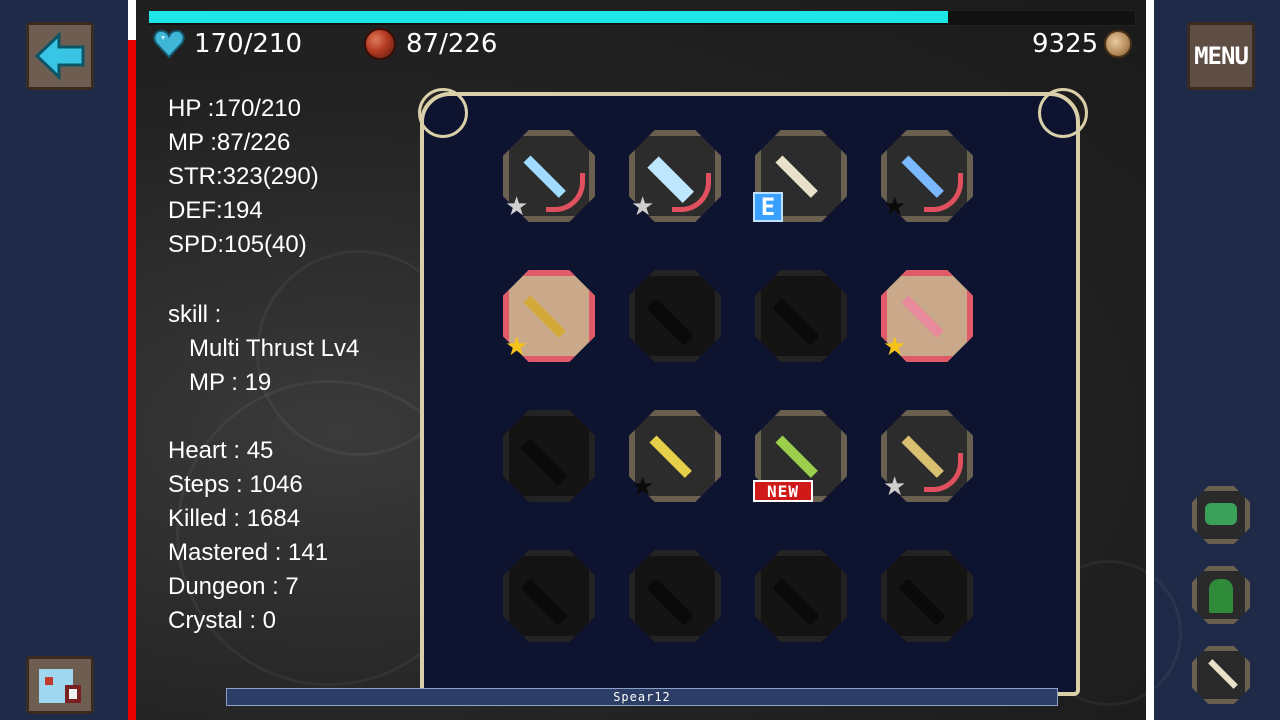 This screenshot has width=1280, height=720. What do you see at coordinates (548, 17) in the screenshot?
I see `hp-progress-fill` at bounding box center [548, 17].